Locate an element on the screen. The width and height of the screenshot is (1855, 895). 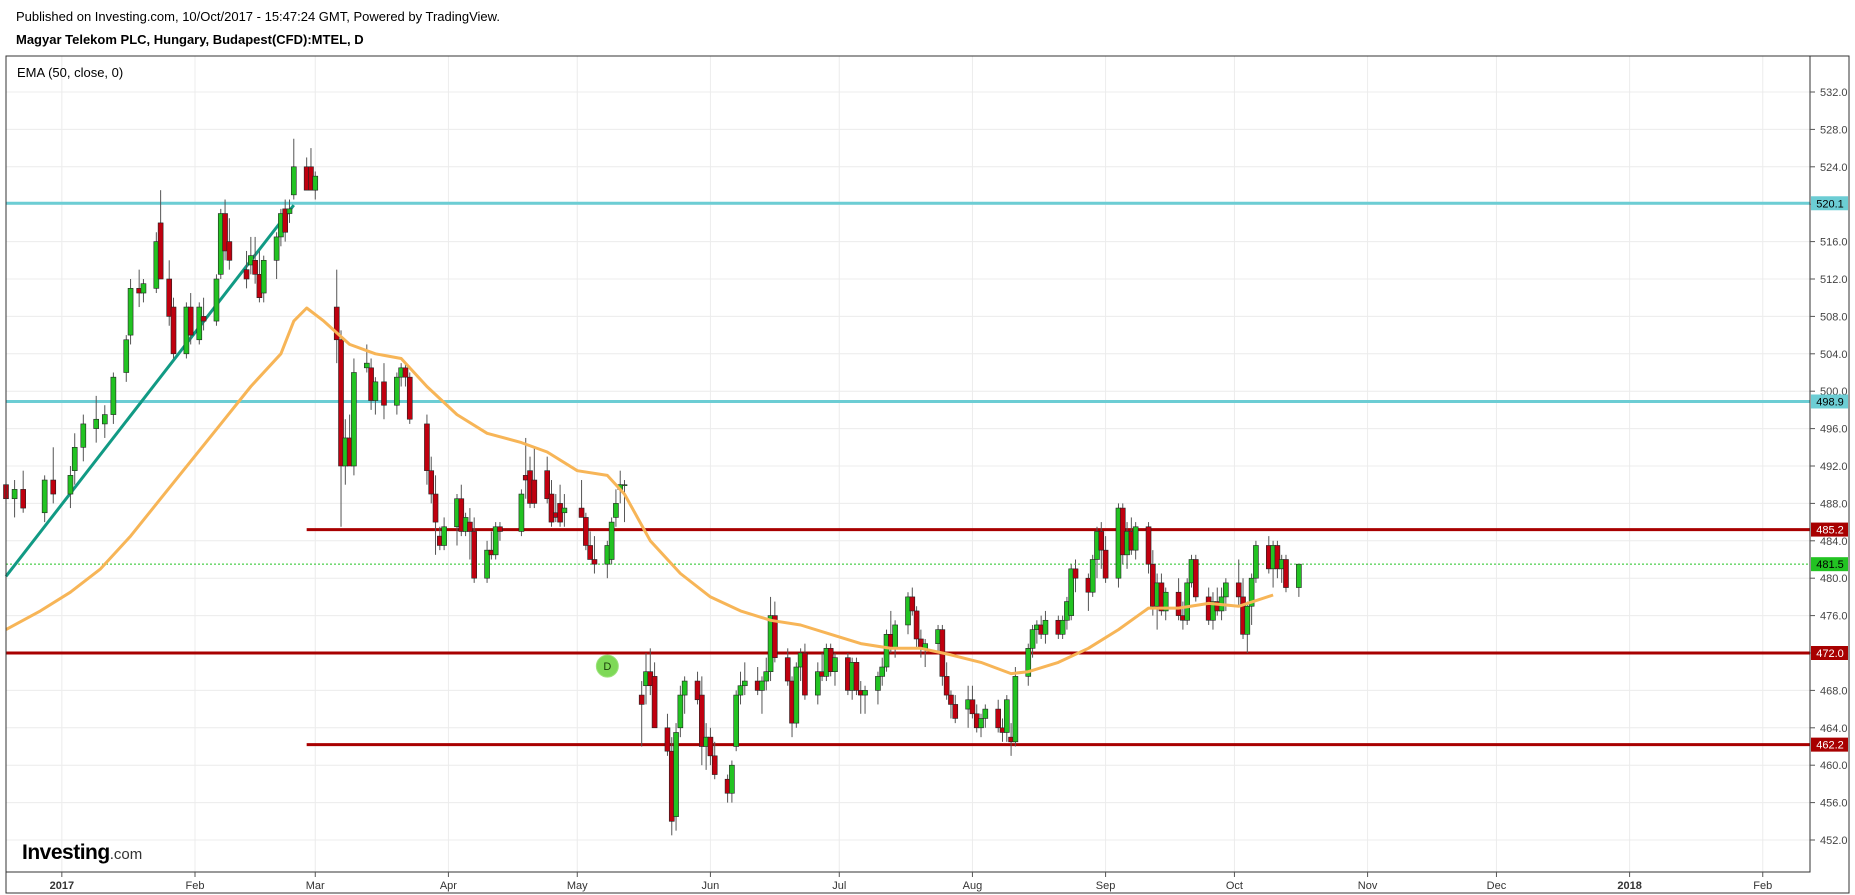
x-tick-label: Jun is located at coordinates (711, 886).